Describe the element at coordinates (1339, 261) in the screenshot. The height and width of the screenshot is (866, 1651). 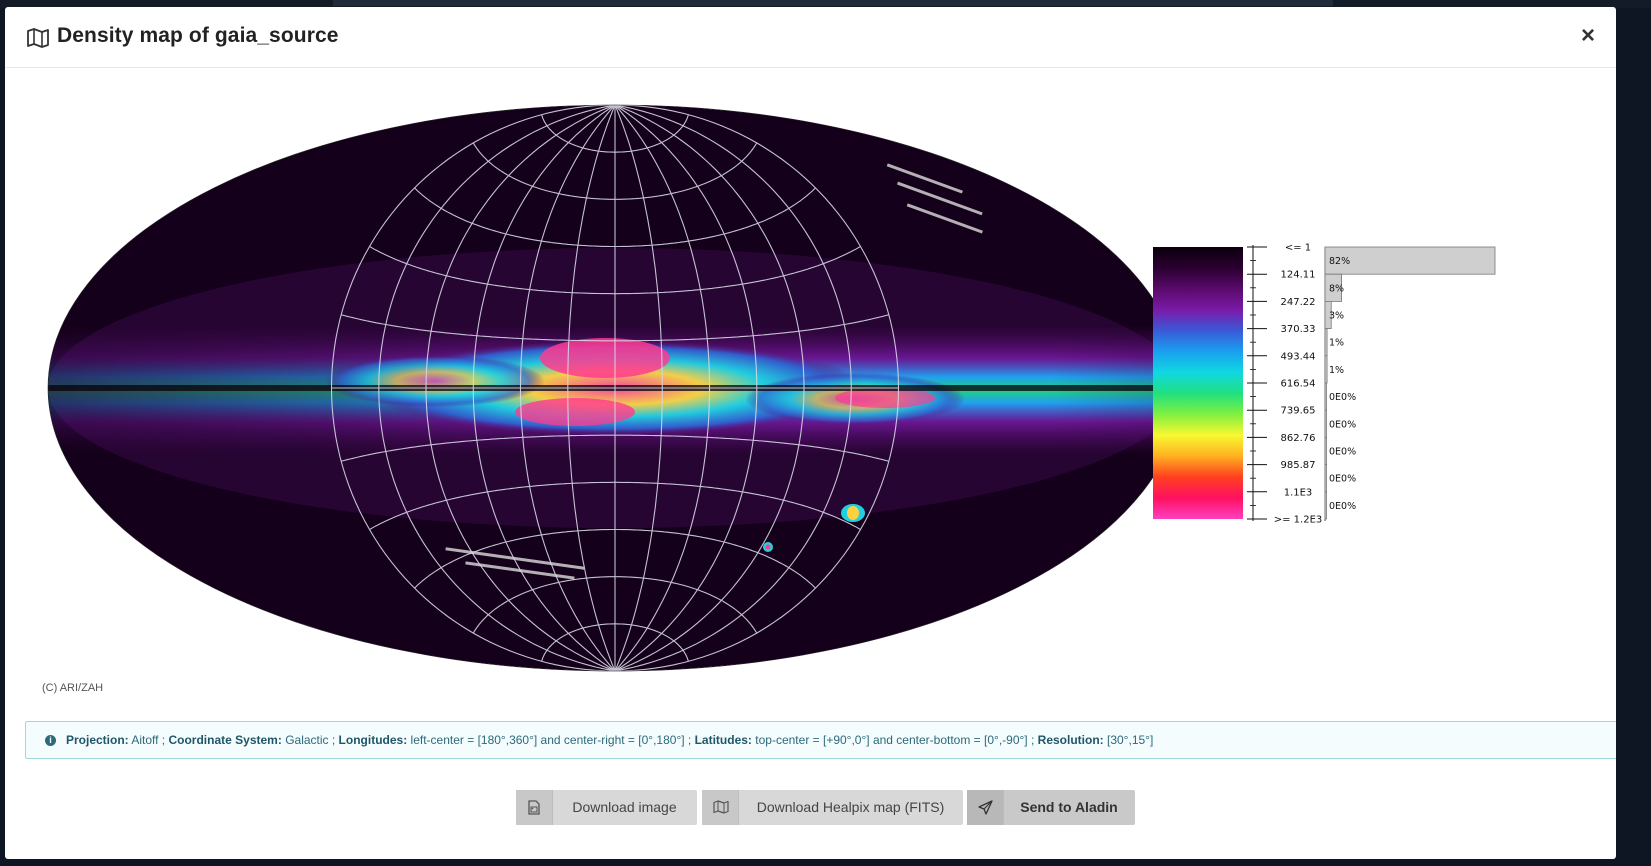
I see `histogram-percent-label: 82%` at that location.